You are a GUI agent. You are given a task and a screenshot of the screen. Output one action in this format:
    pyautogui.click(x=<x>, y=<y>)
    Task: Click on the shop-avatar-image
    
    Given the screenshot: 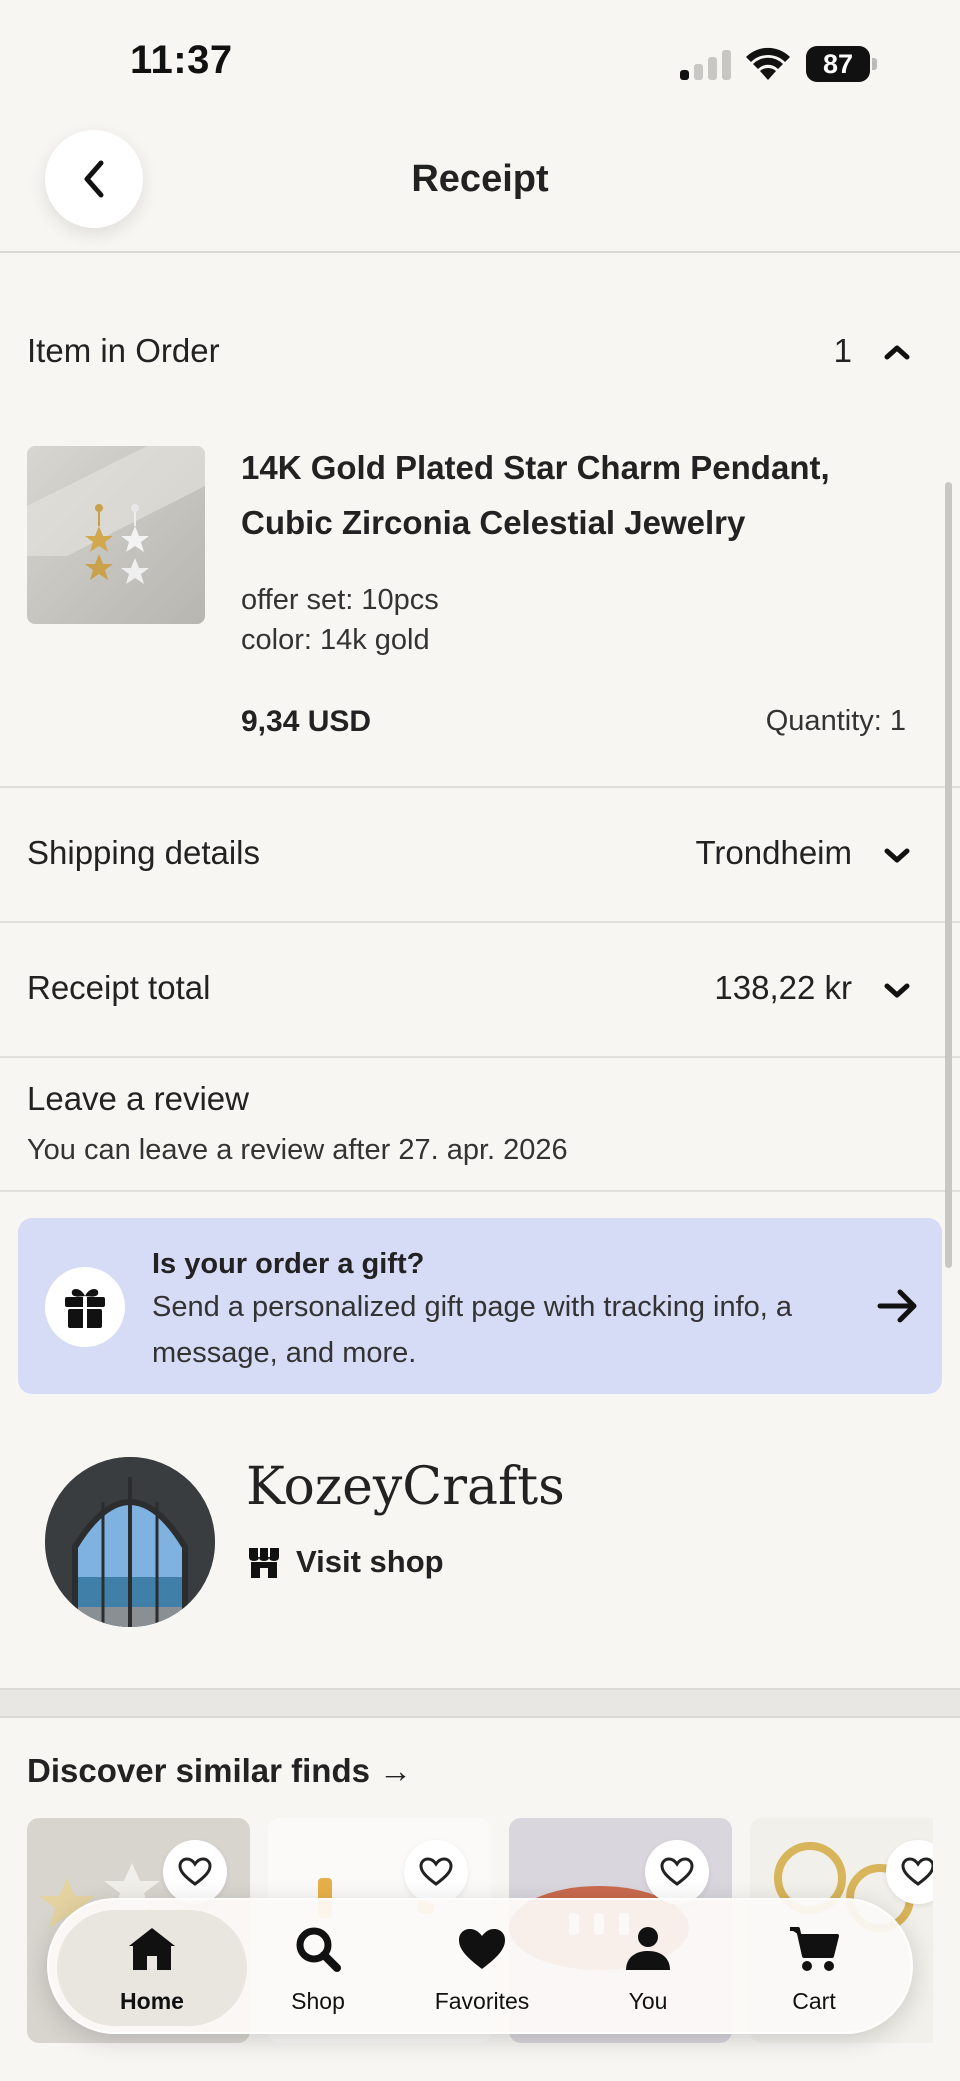 What is the action you would take?
    pyautogui.click(x=130, y=1542)
    